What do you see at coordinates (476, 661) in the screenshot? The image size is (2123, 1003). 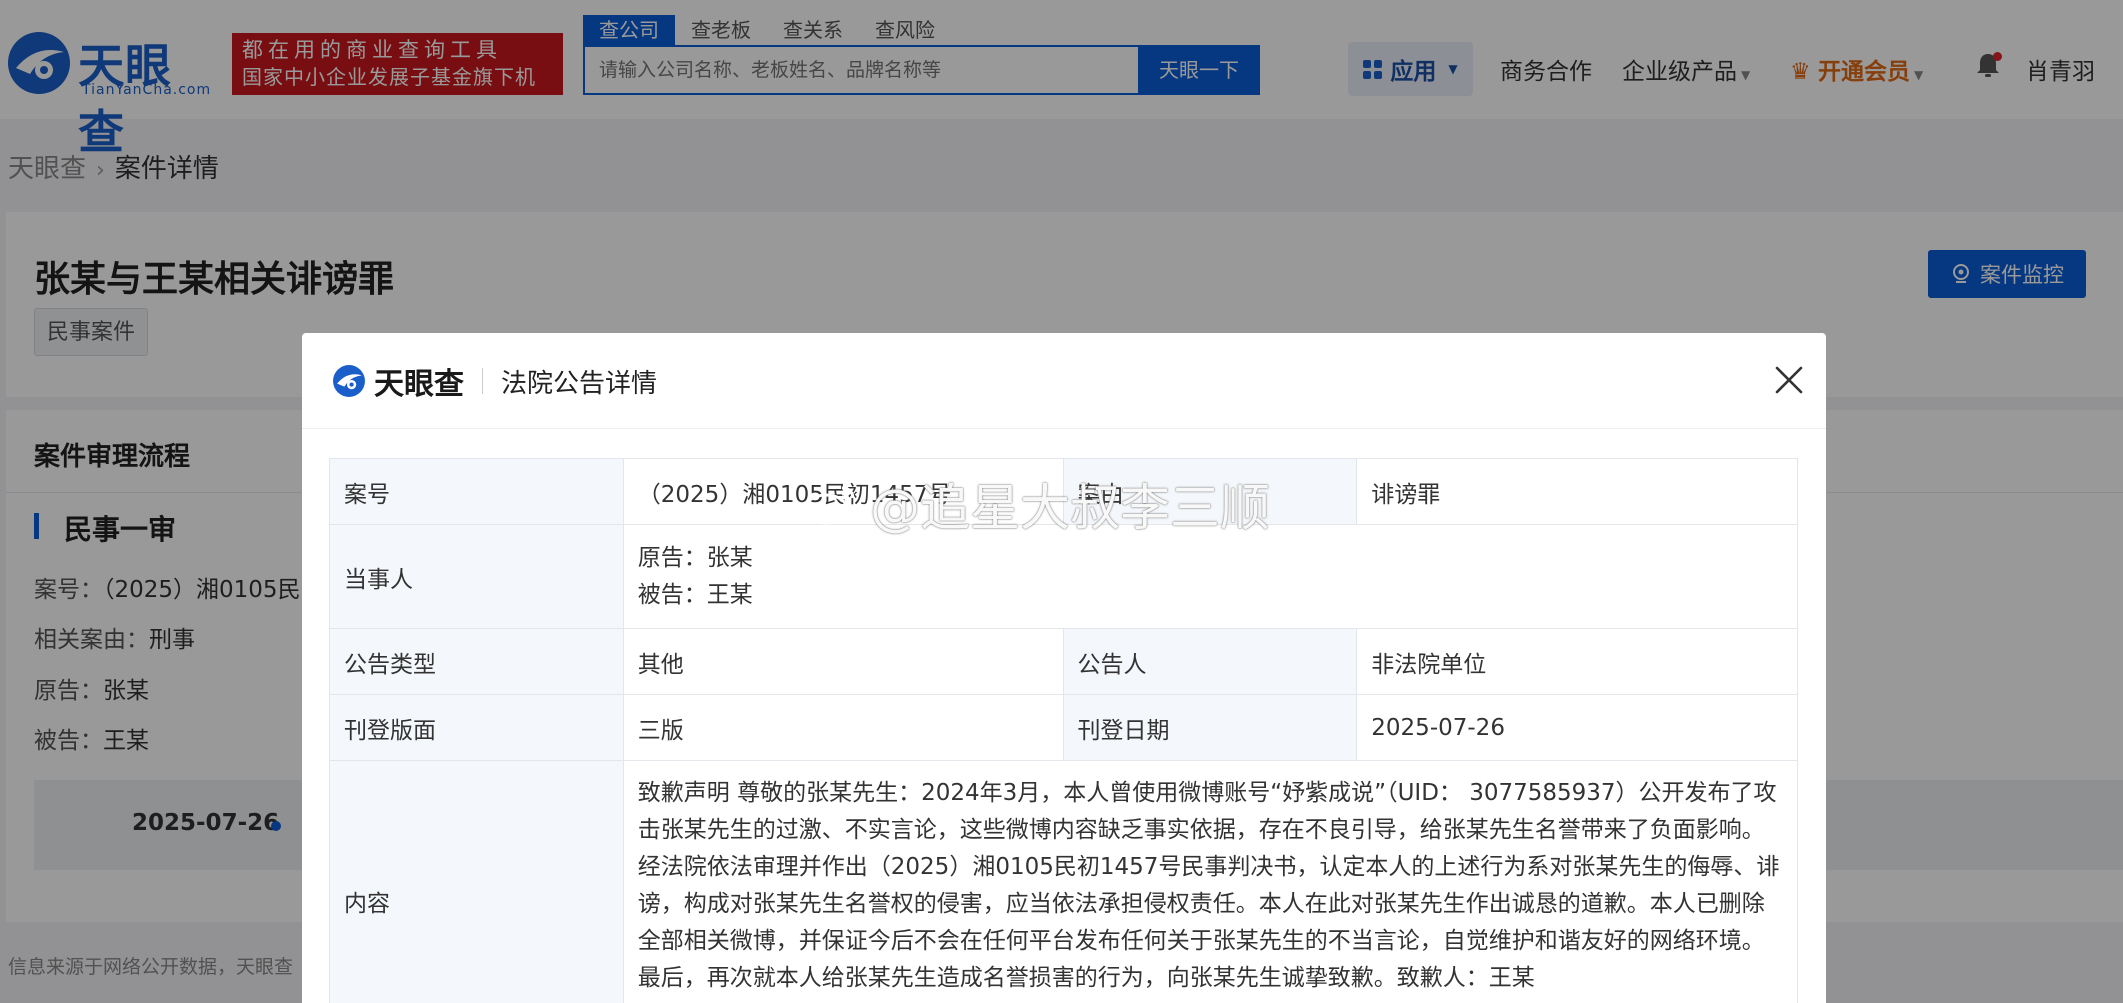 I see `type-label: 公告类型` at bounding box center [476, 661].